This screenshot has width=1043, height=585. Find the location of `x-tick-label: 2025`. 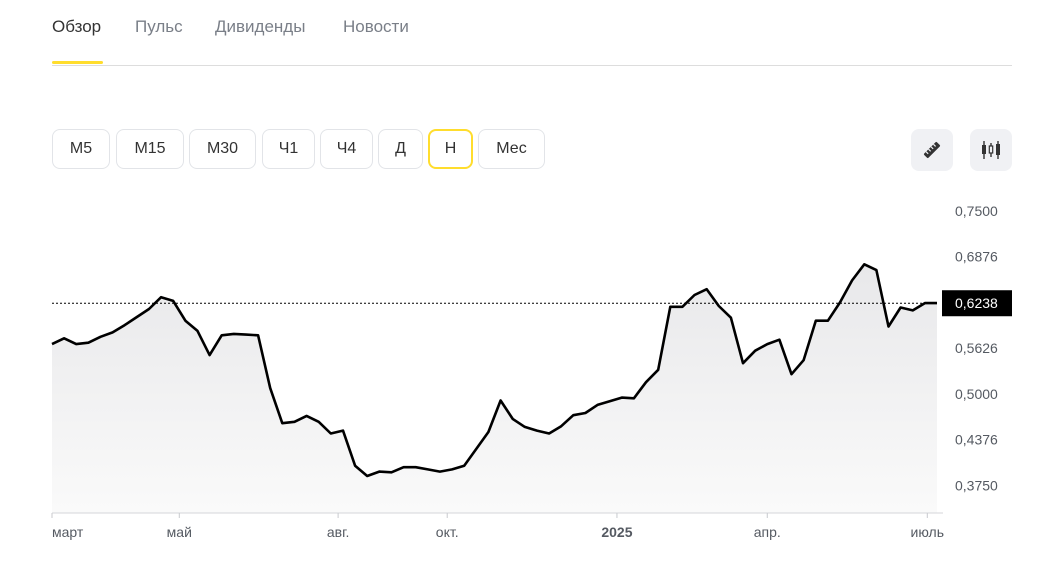

x-tick-label: 2025 is located at coordinates (616, 532).